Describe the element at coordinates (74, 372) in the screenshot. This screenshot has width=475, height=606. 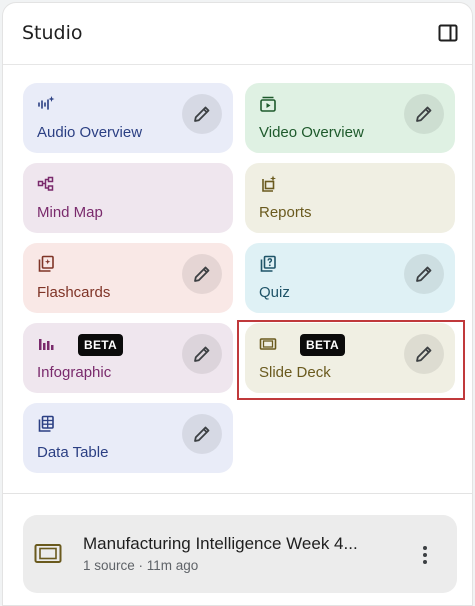
I see `tool-label: Infographic` at that location.